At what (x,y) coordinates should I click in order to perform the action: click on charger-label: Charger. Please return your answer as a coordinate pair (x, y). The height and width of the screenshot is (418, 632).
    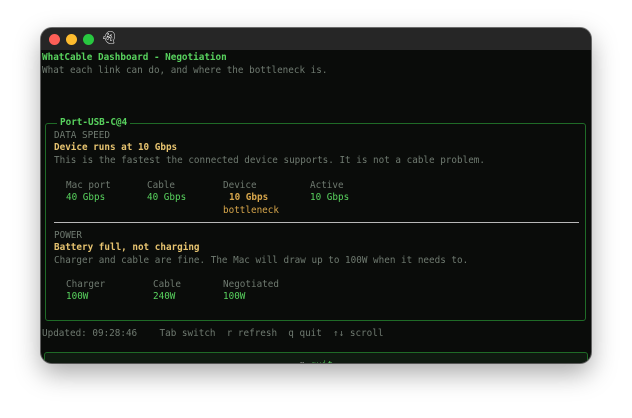
    Looking at the image, I should click on (86, 284).